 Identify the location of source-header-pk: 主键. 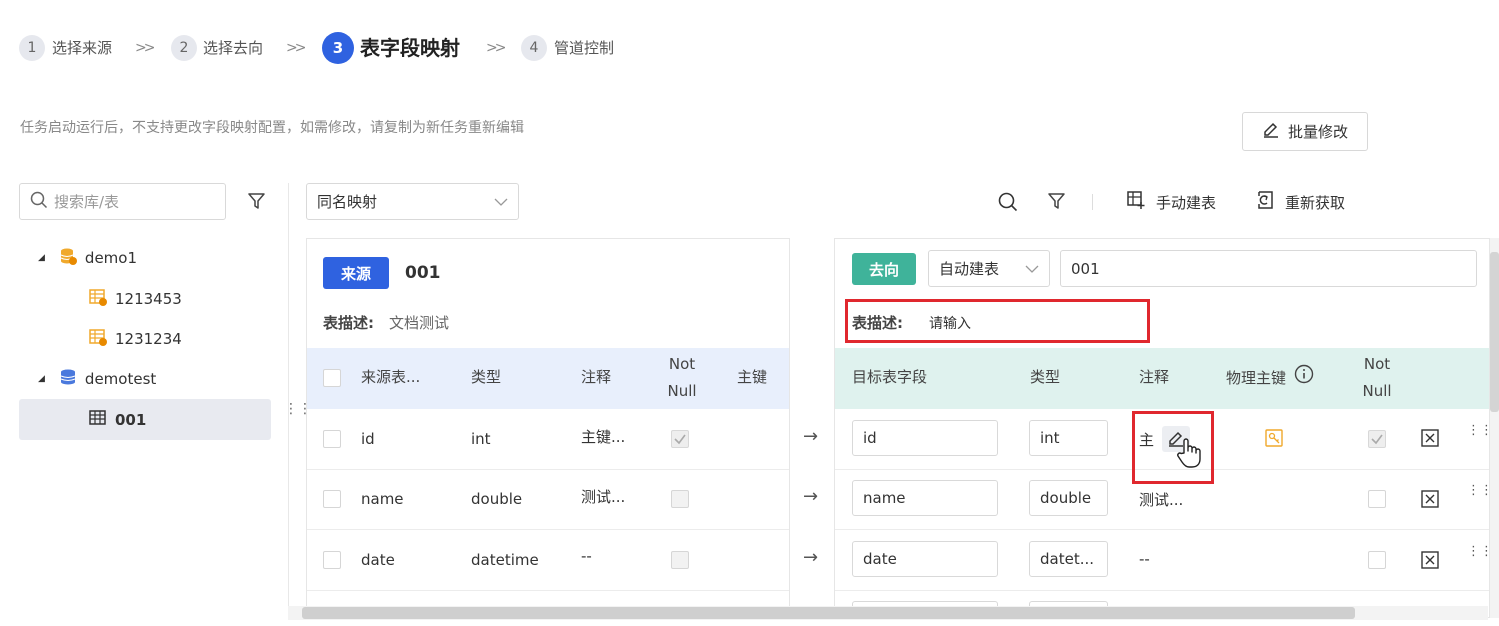
(752, 377).